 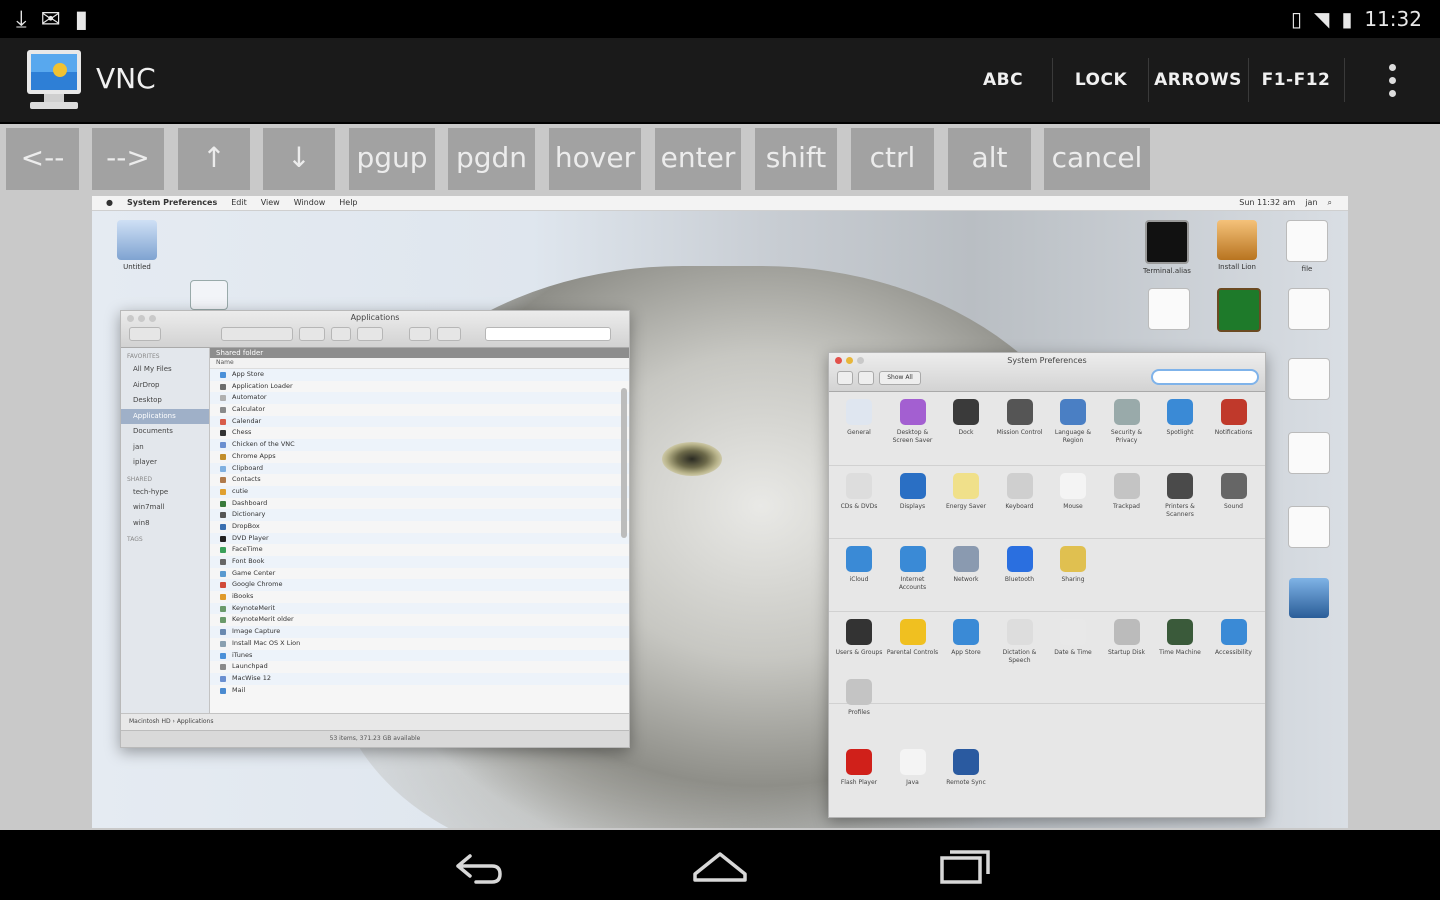 I want to click on menubar-clock: Sun 11:32 am, so click(x=1267, y=203).